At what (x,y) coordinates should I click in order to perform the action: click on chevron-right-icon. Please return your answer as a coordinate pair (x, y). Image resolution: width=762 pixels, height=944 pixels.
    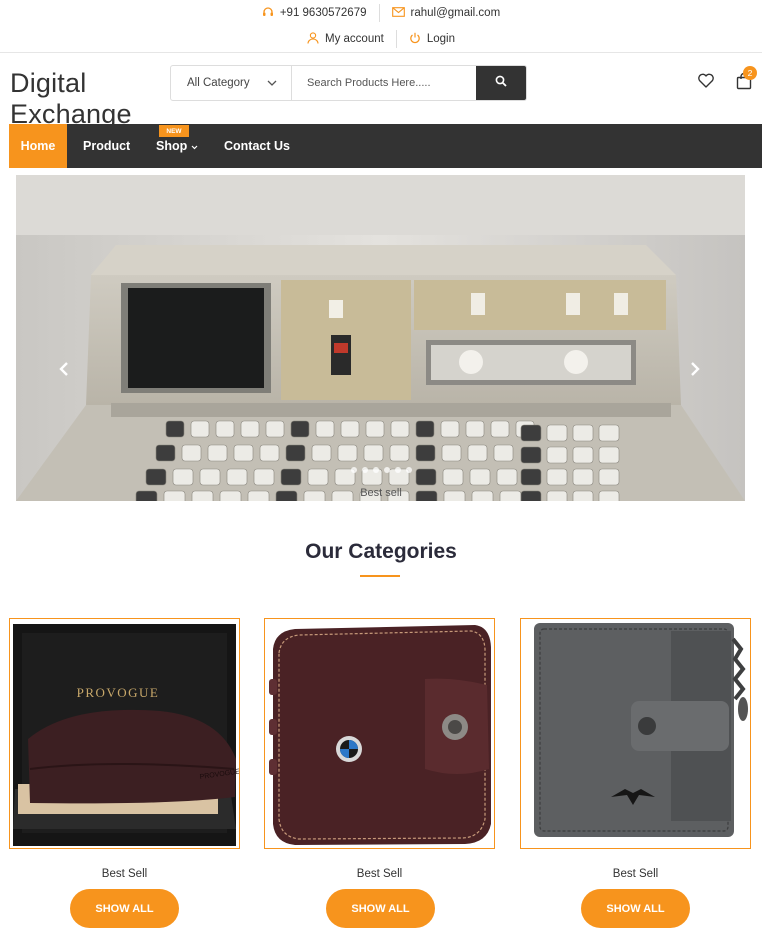
    Looking at the image, I should click on (695, 371).